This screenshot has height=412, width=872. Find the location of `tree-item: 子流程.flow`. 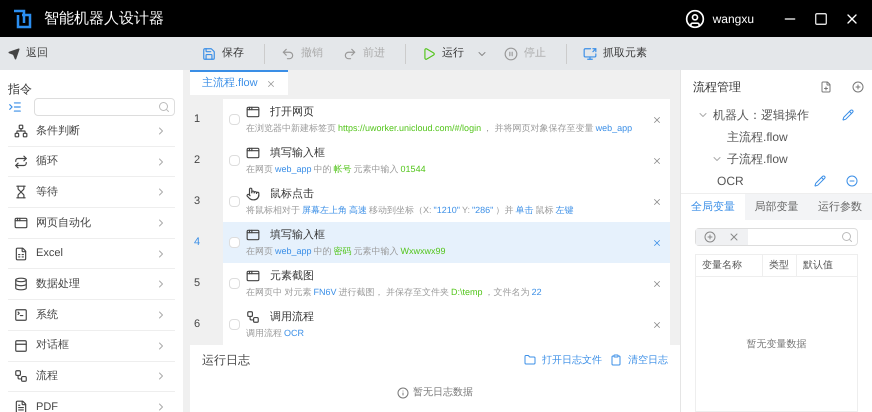

tree-item: 子流程.flow is located at coordinates (757, 159).